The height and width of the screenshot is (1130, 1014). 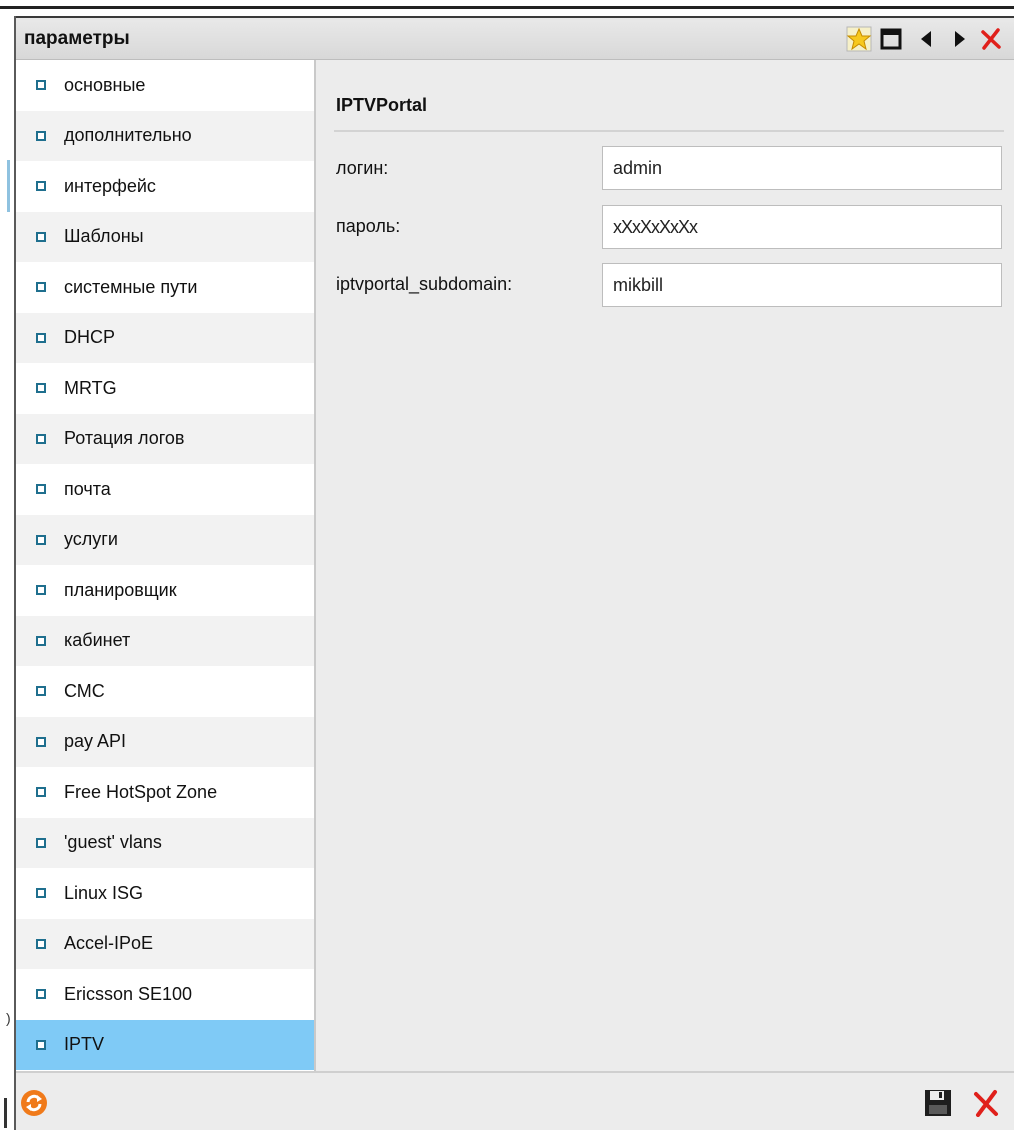 I want to click on sidebar-item-label: DHCP, so click(x=90, y=337).